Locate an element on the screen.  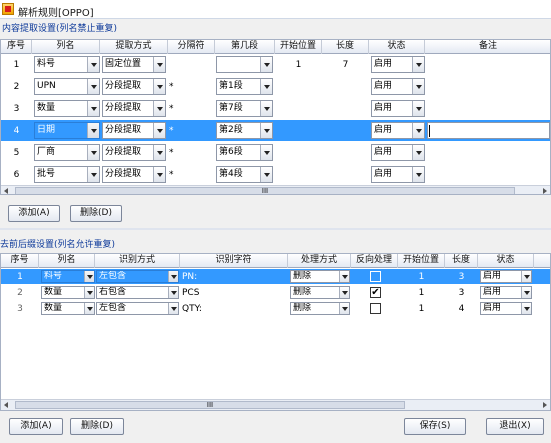
col-segment: 第几段 is located at coordinates (245, 47).